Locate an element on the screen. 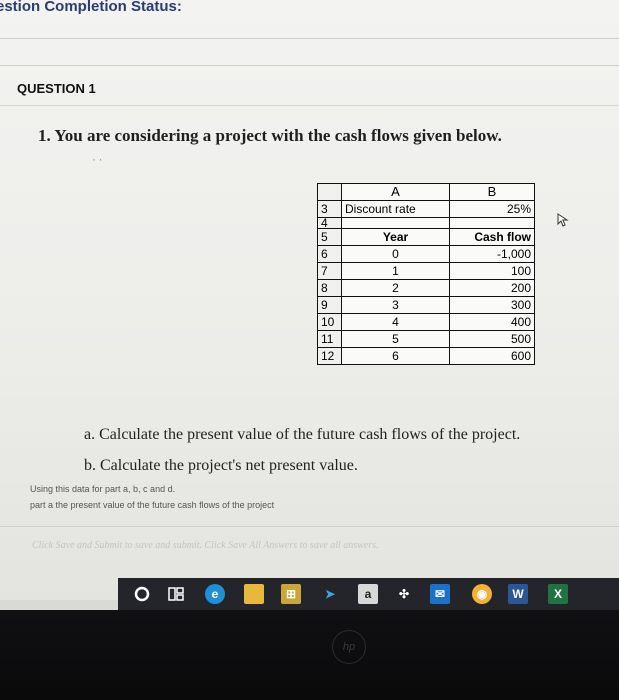 The height and width of the screenshot is (700, 619). table-row: 6 0 -1,000 is located at coordinates (426, 254).